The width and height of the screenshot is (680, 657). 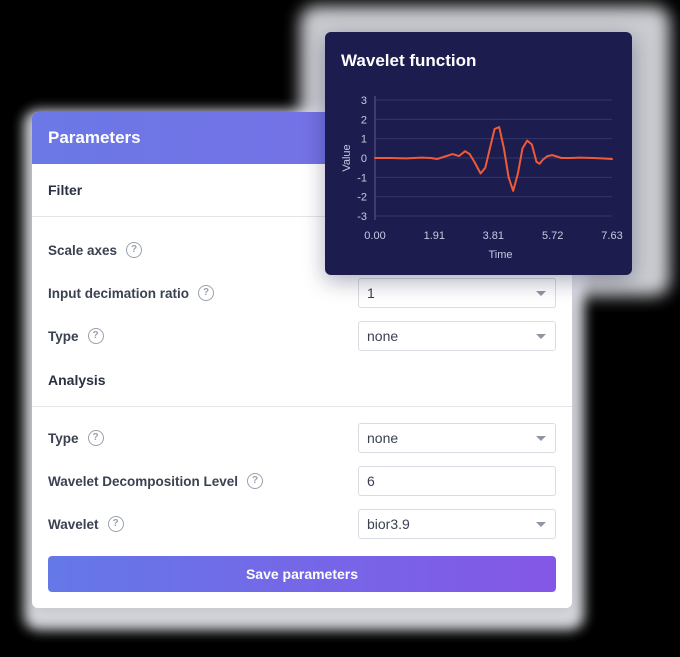 I want to click on input-decimation-ratio-row: Input decimation ratio ? 1, so click(x=302, y=293).